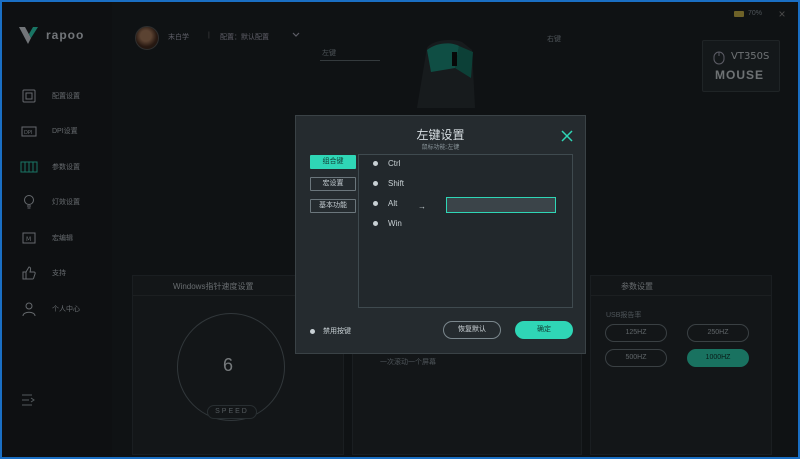  I want to click on combo-options-panel: Ctrl Shift Alt Win, so click(465, 231).